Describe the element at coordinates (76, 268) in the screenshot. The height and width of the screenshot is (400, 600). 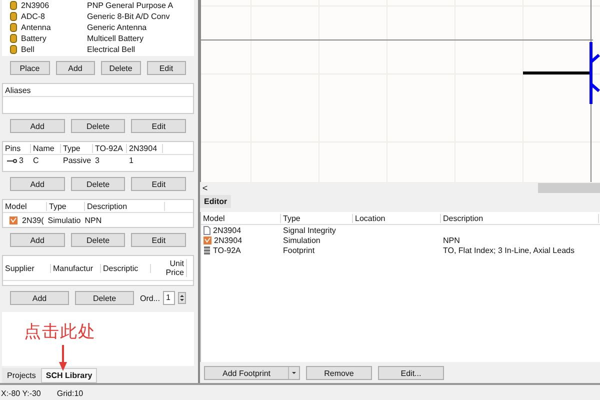
I see `column-header: Manufactur` at that location.